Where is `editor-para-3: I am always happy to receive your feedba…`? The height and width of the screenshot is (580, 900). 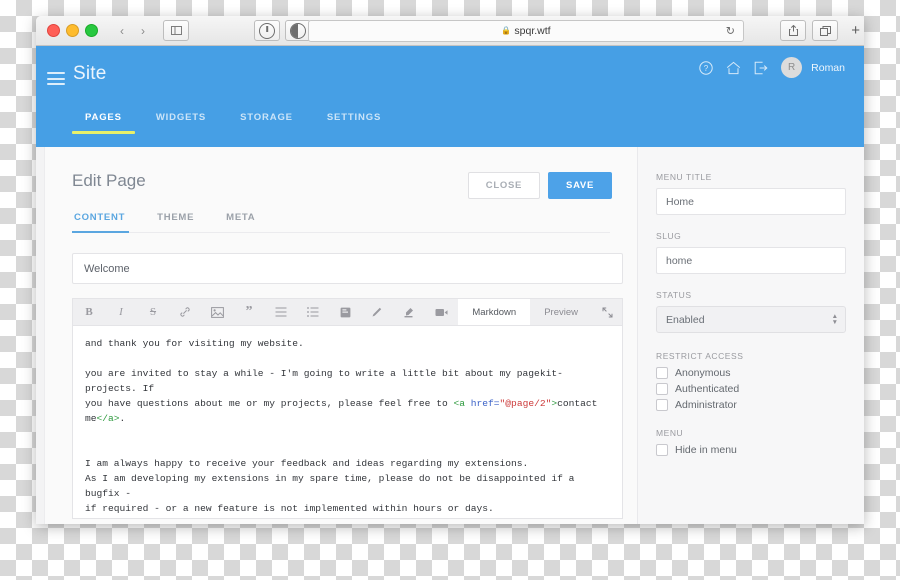
editor-para-3: I am always happy to receive your feedba… is located at coordinates (330, 486).